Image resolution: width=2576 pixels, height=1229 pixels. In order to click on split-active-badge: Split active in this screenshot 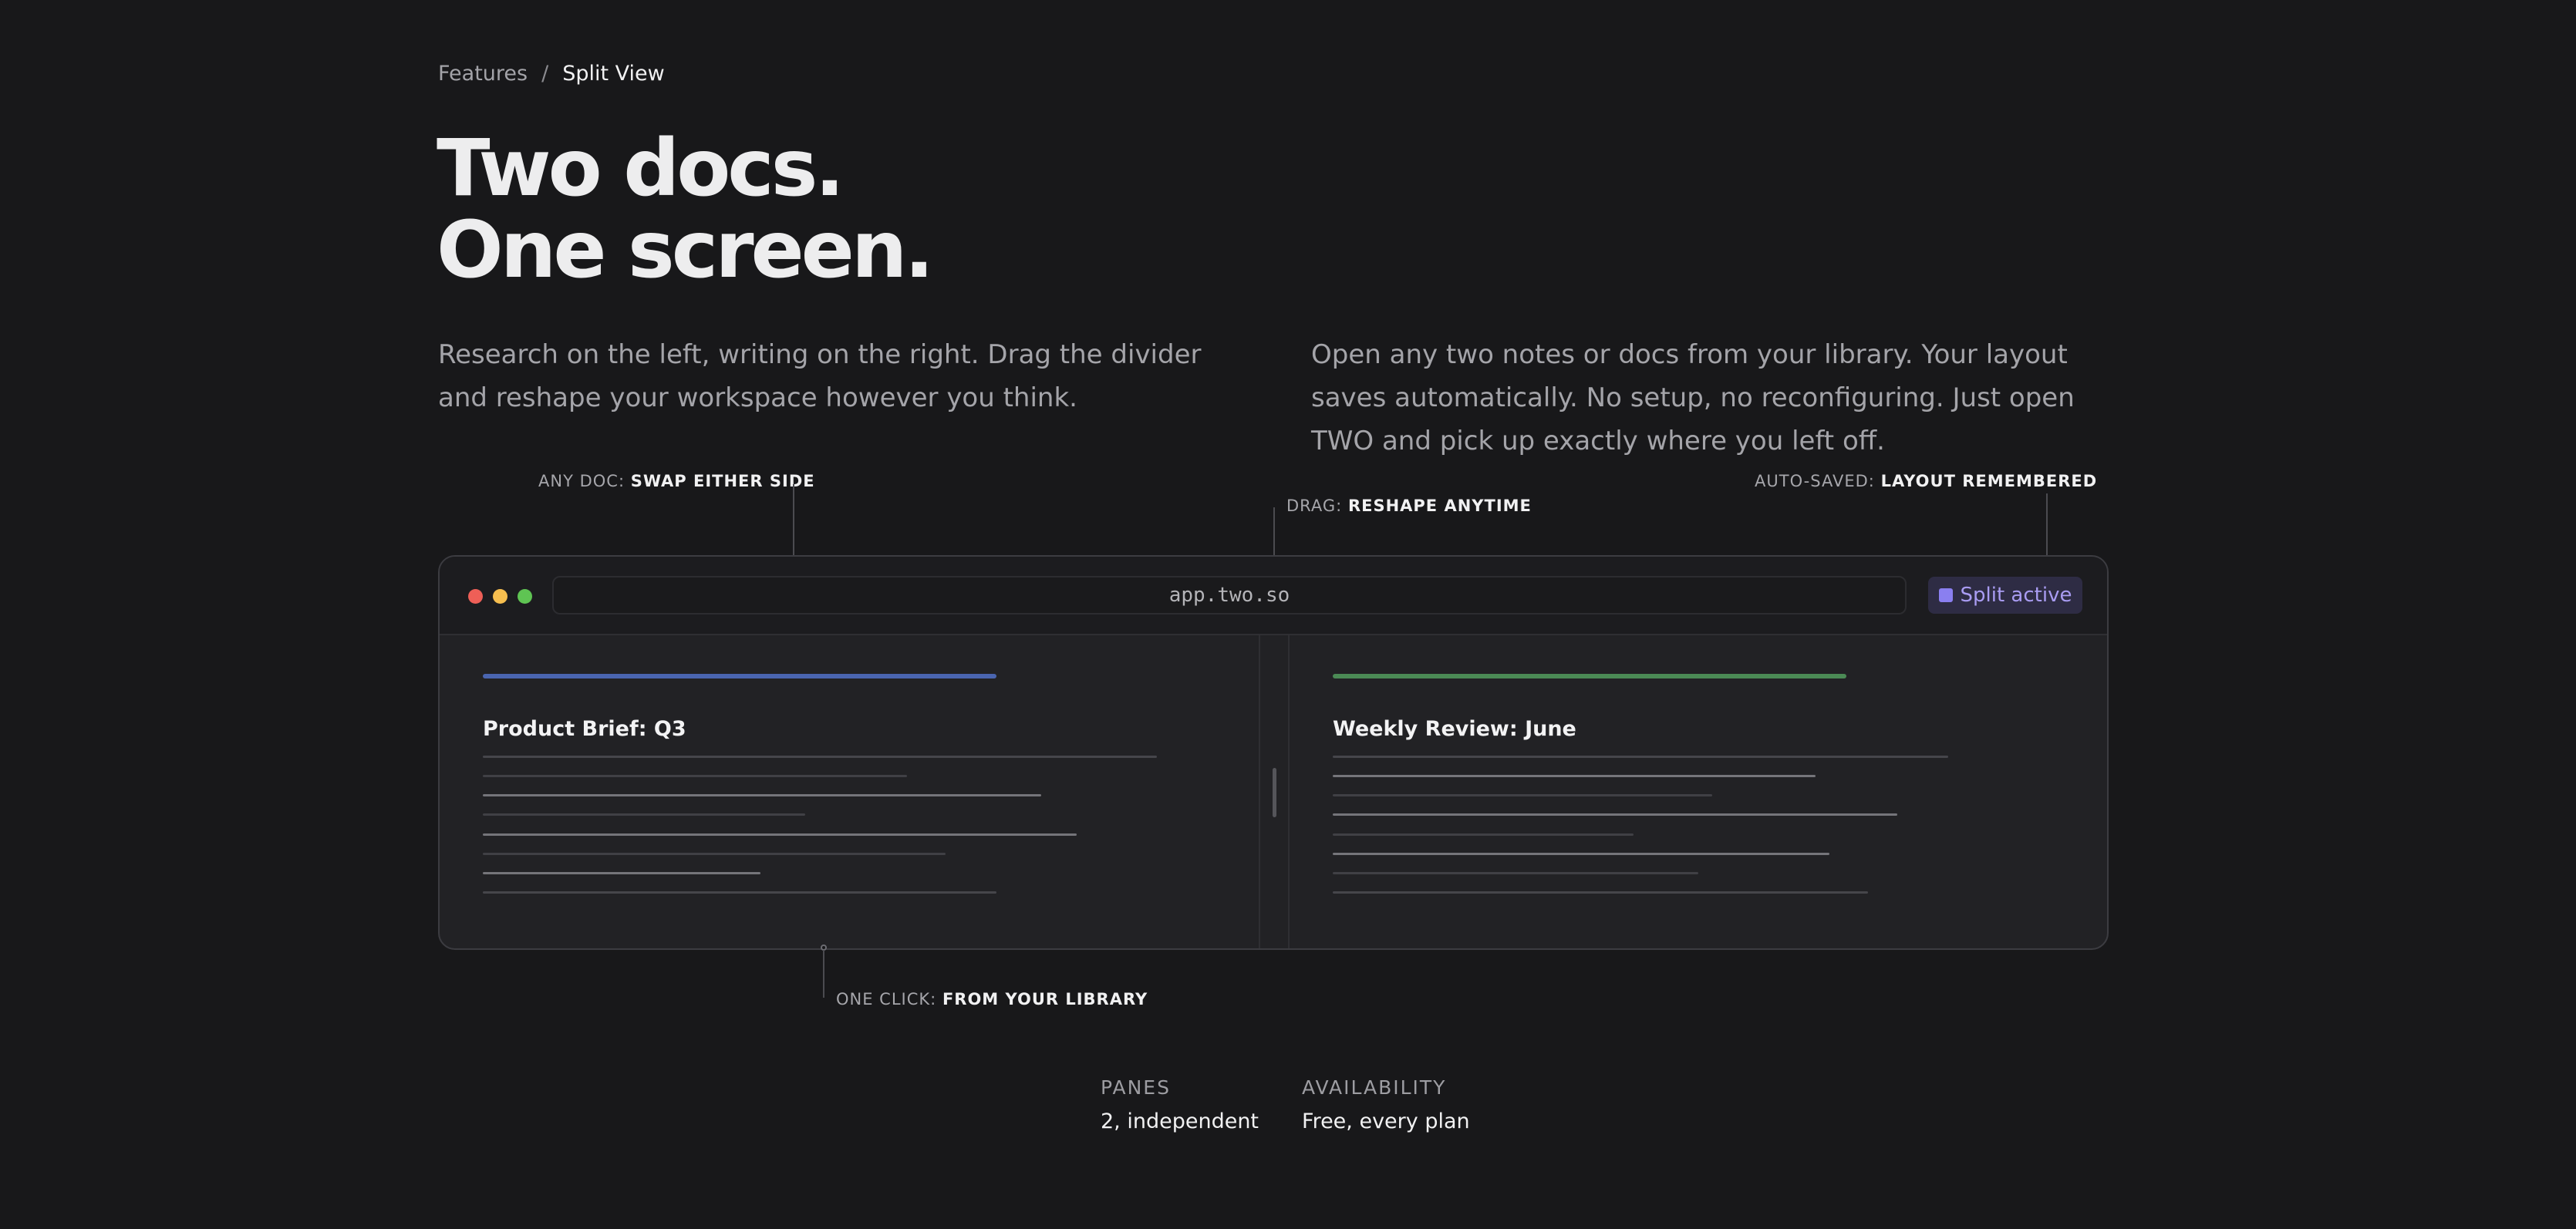, I will do `click(2005, 595)`.